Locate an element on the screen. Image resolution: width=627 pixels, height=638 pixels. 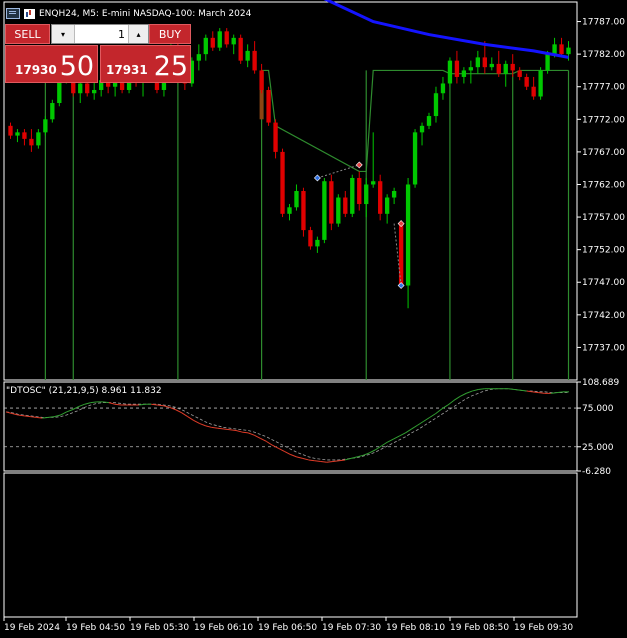
x-tick-label: 19 Feb 09:30 is located at coordinates (543, 628).